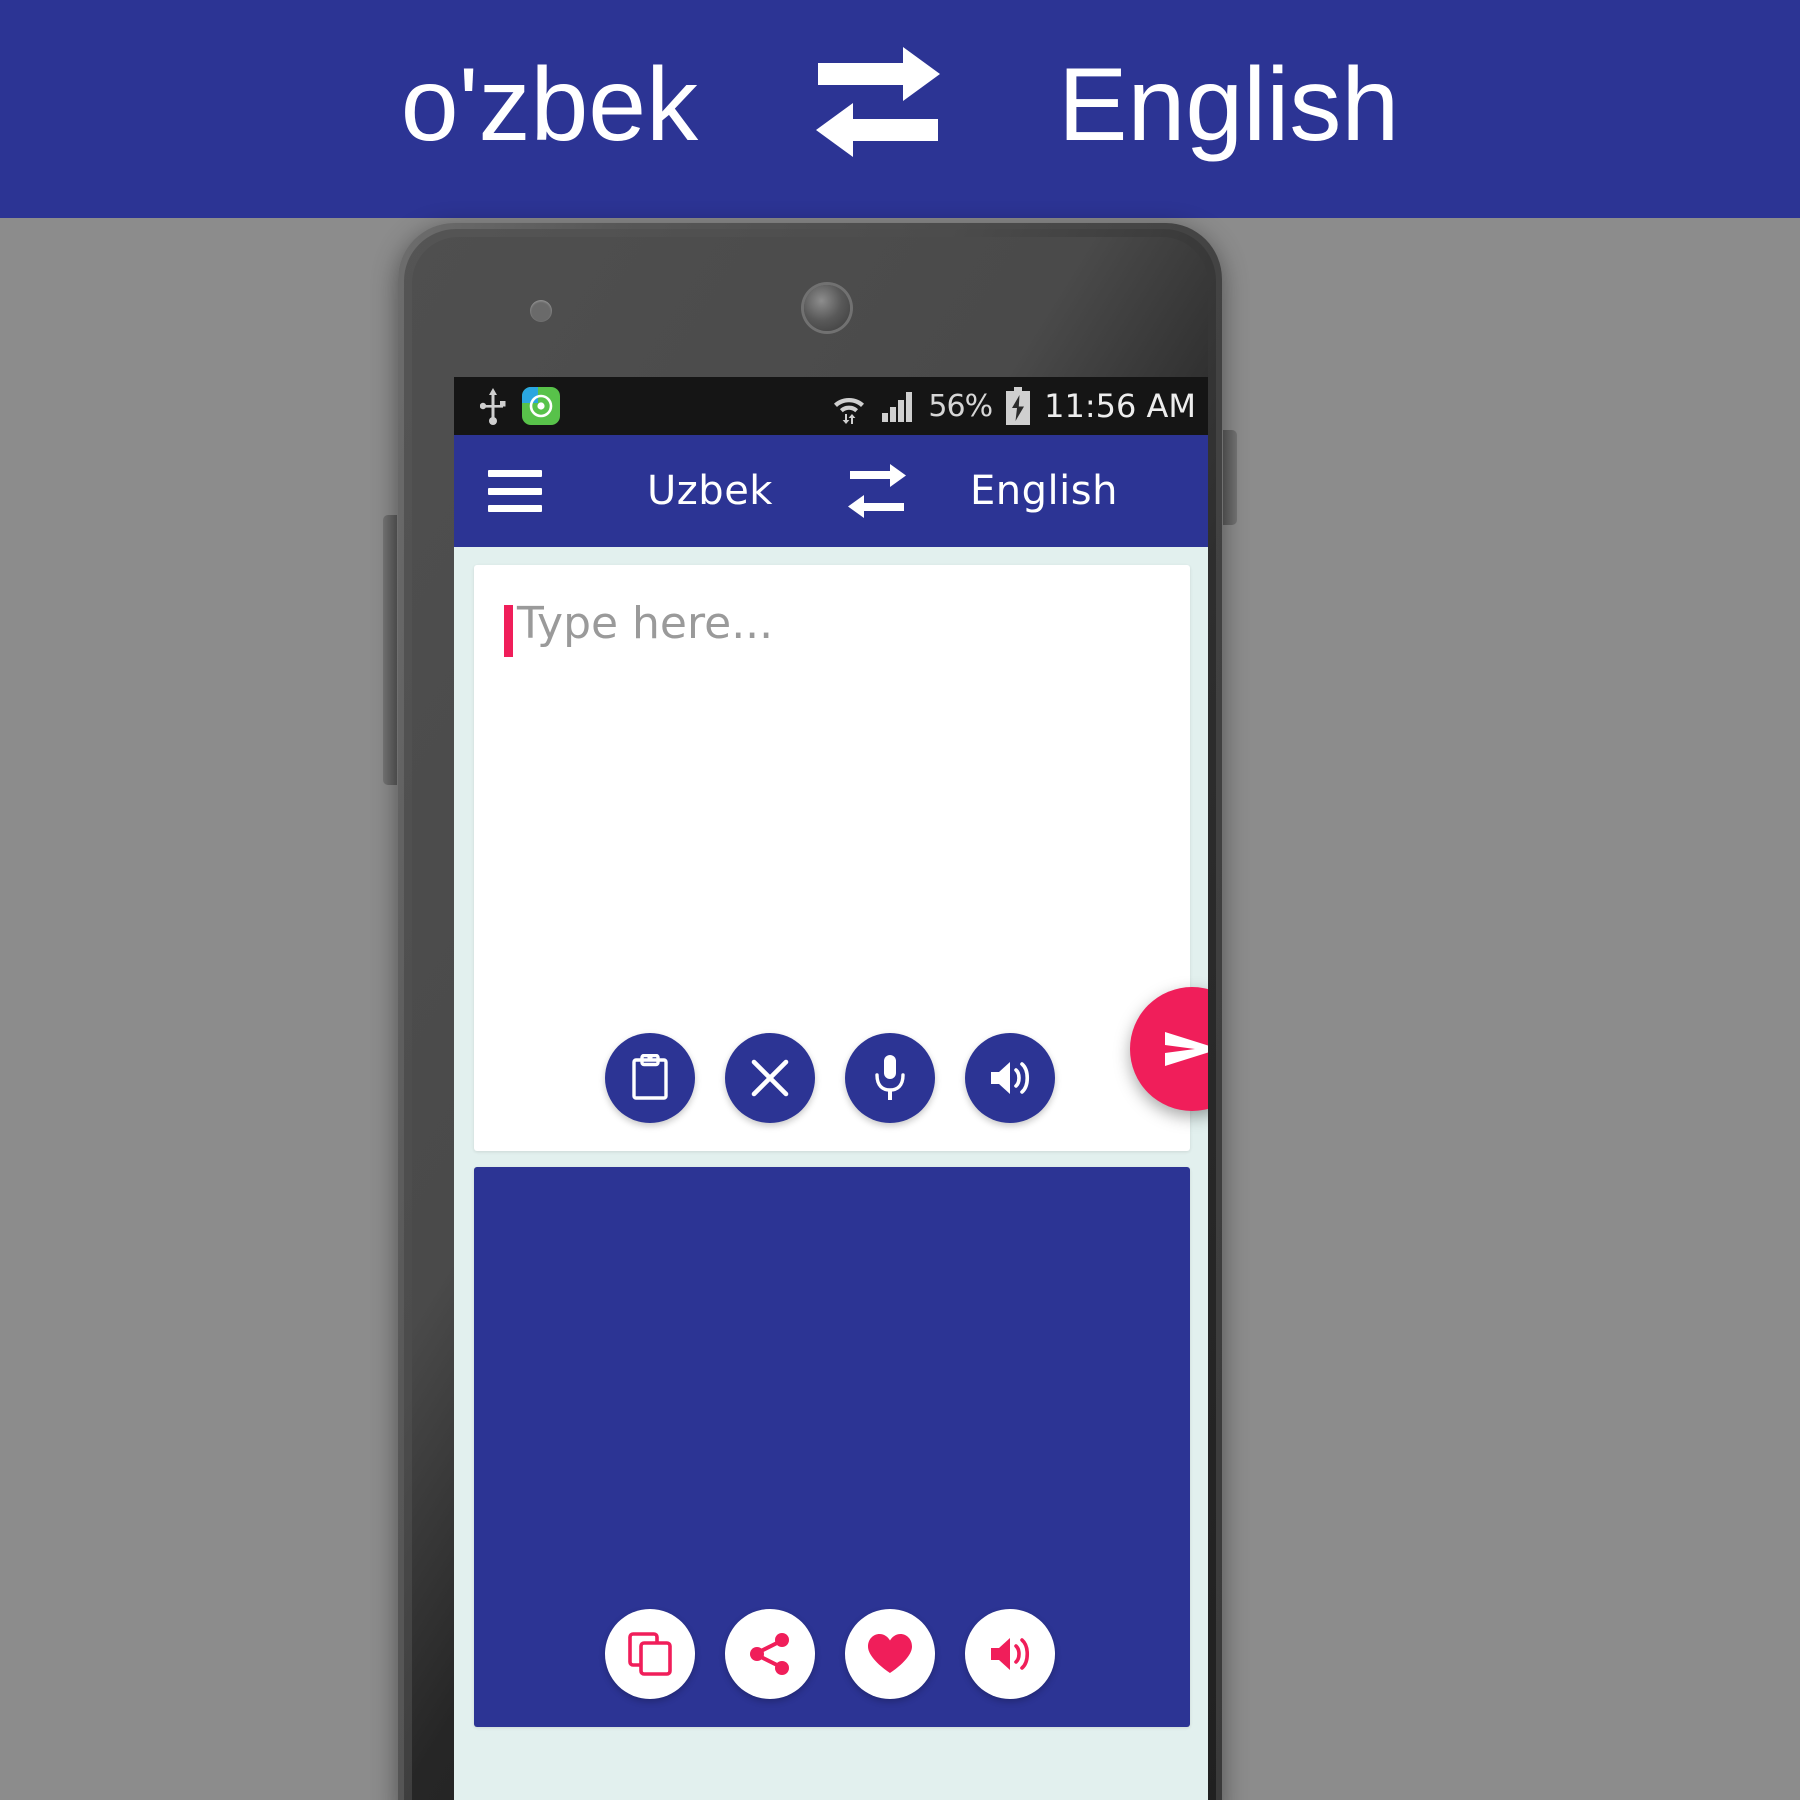  I want to click on copy-button, so click(650, 1654).